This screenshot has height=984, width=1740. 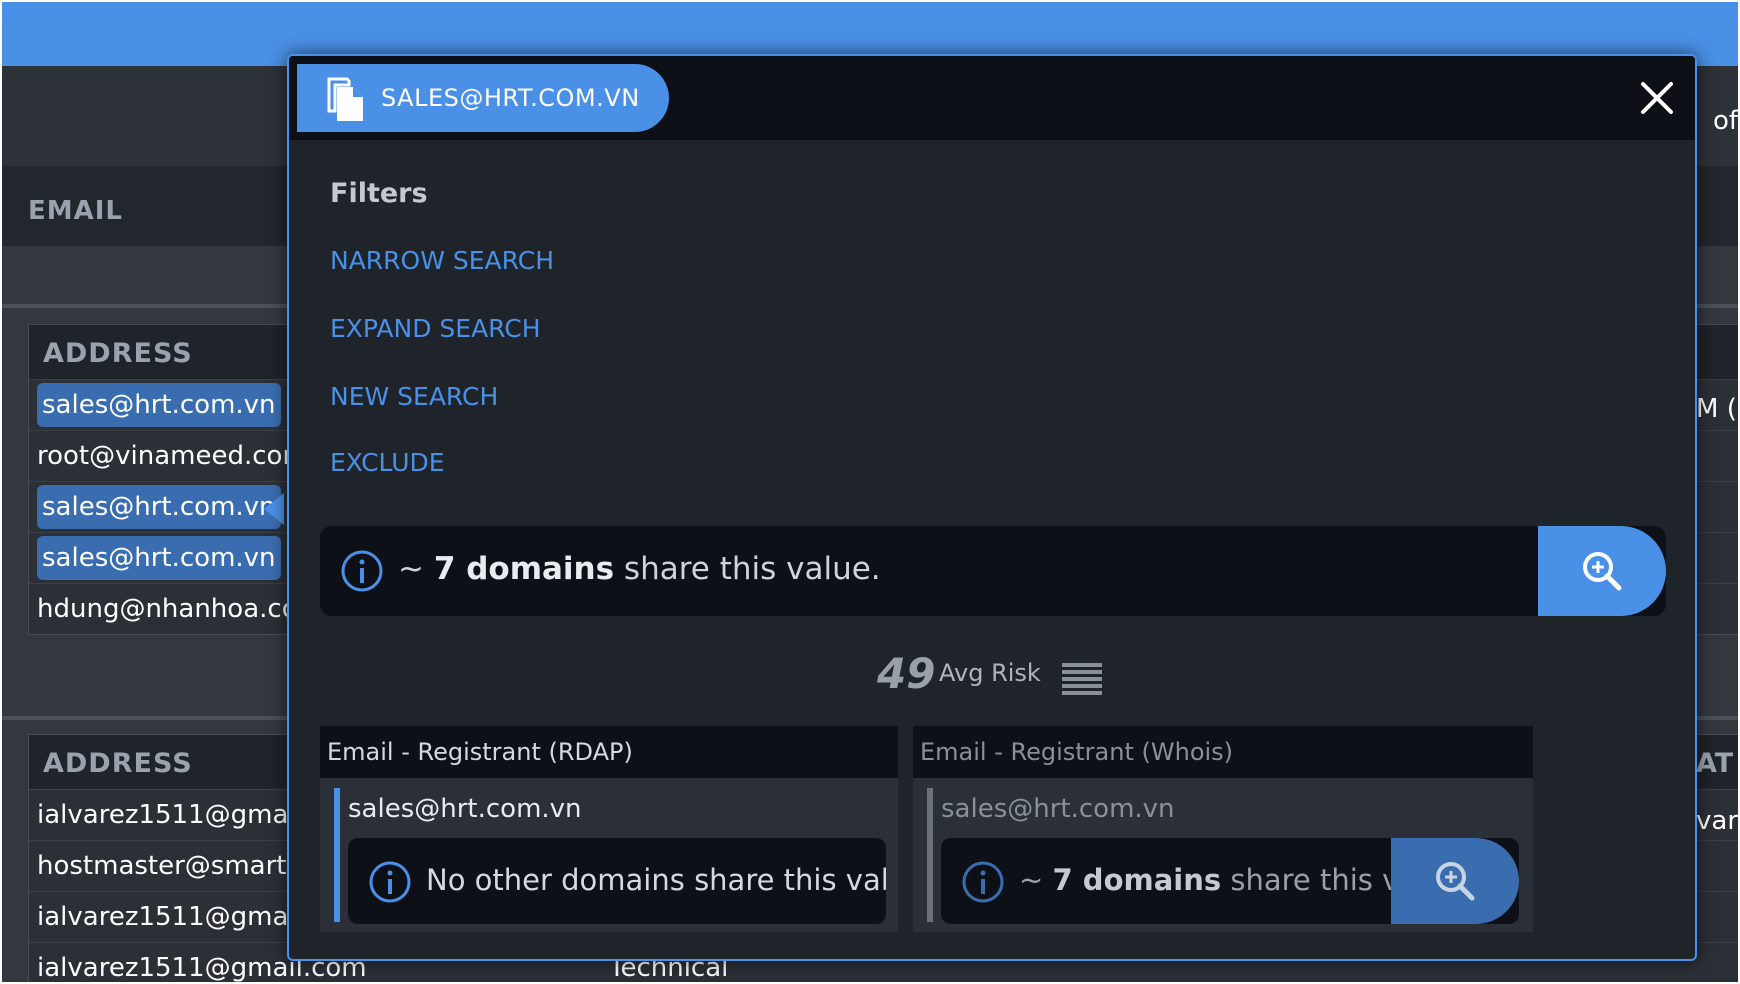 I want to click on expand-search-link: EXPAND SEARCH, so click(x=435, y=328).